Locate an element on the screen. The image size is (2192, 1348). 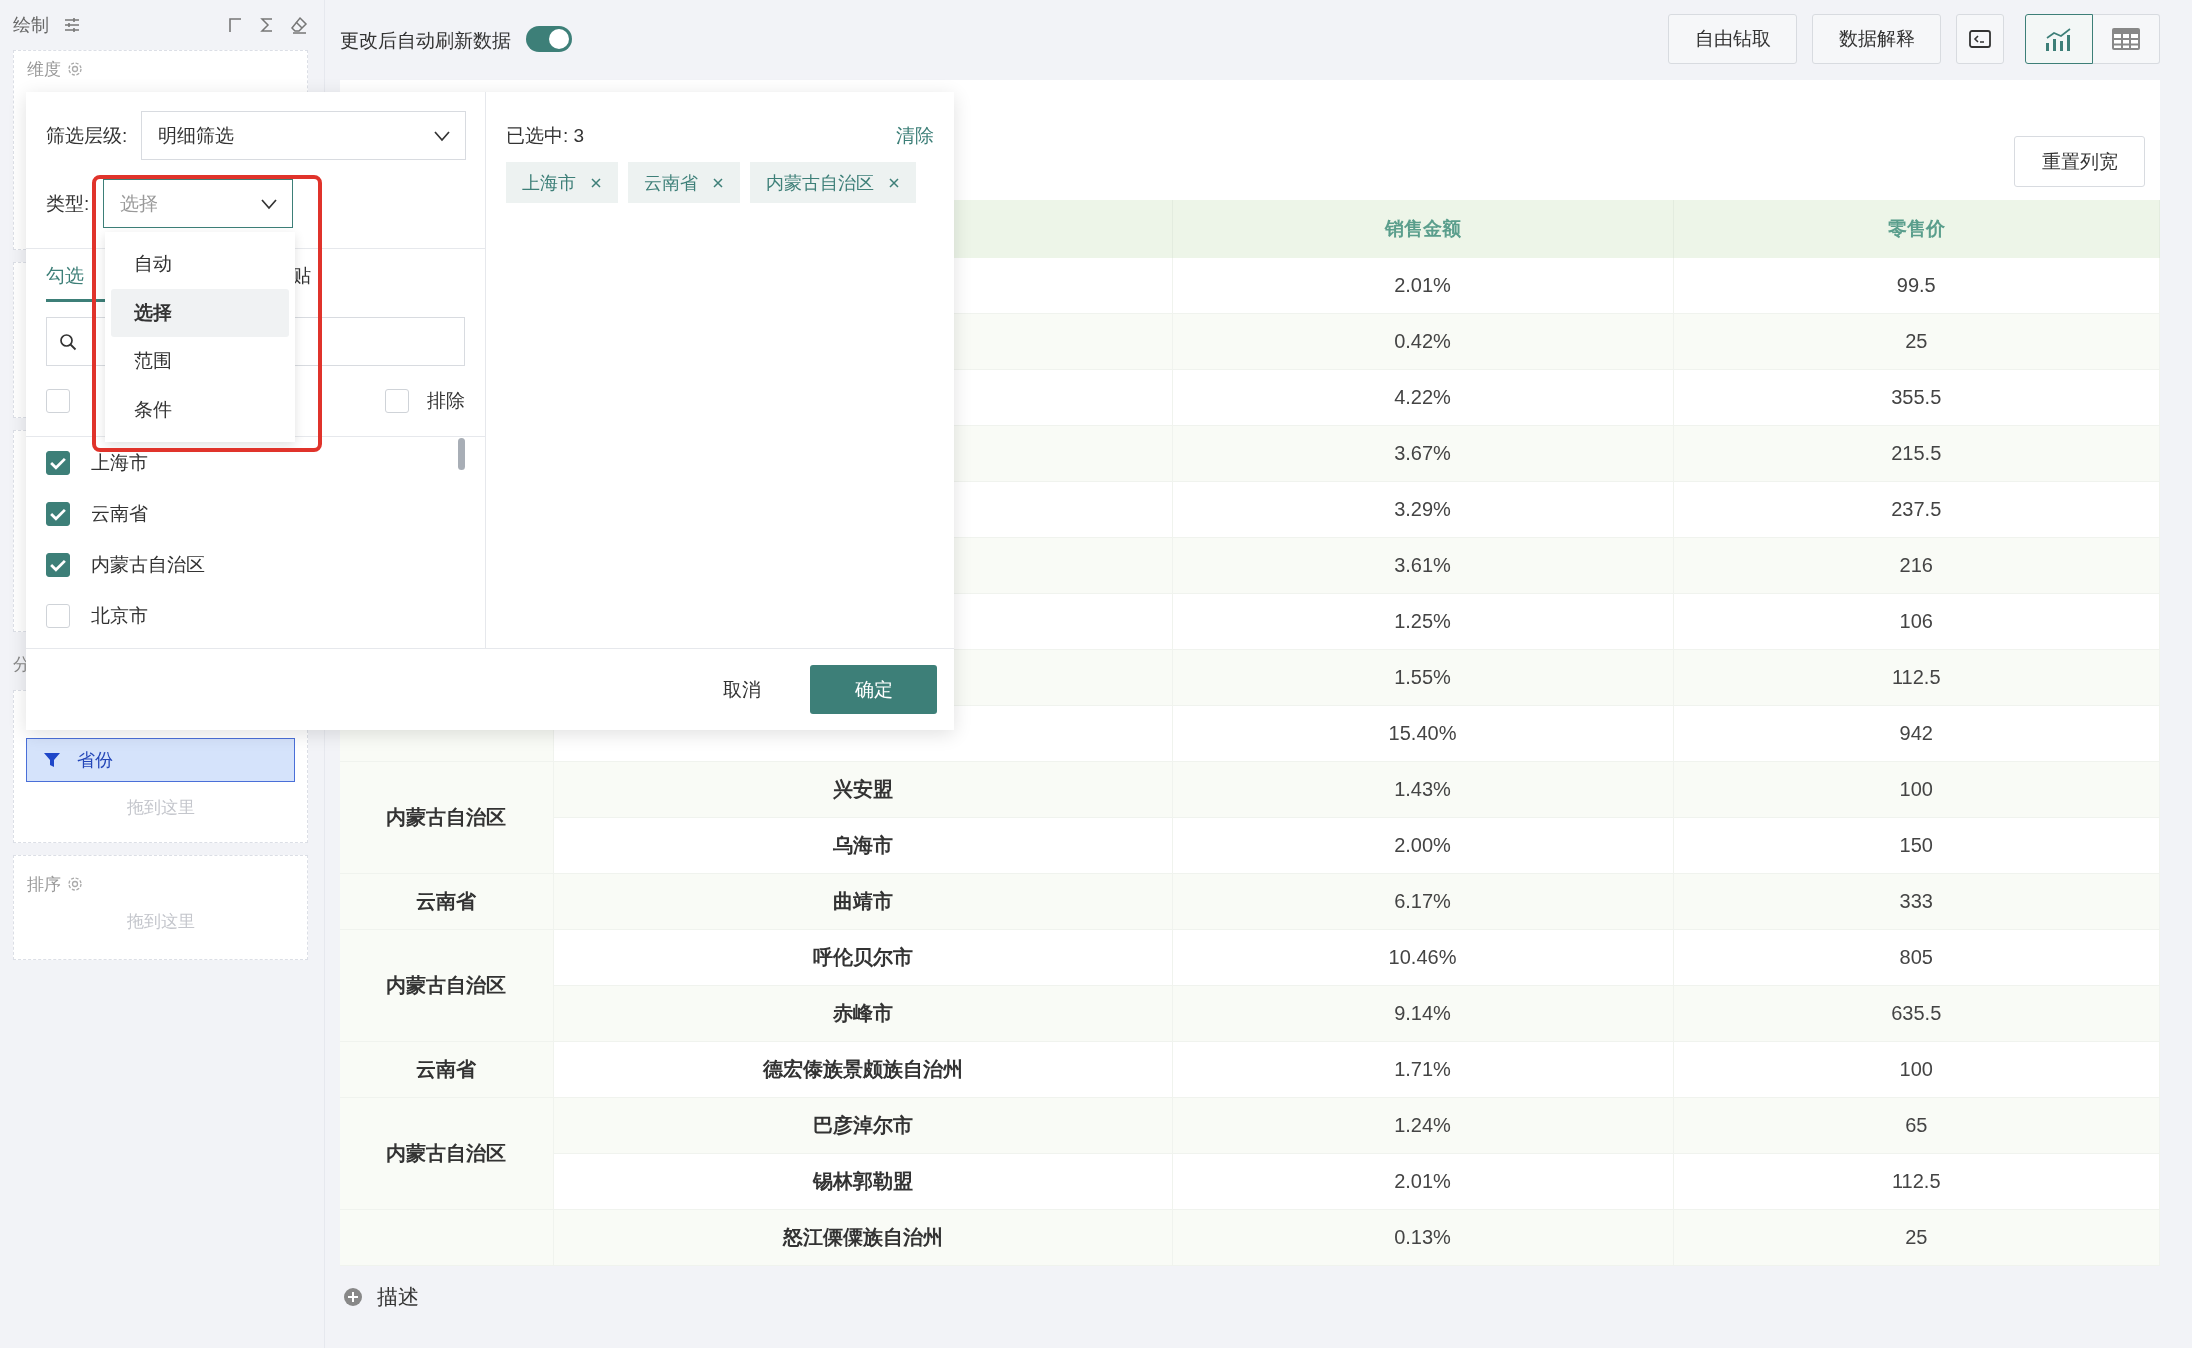
panel-title: 绘制 is located at coordinates (31, 25).